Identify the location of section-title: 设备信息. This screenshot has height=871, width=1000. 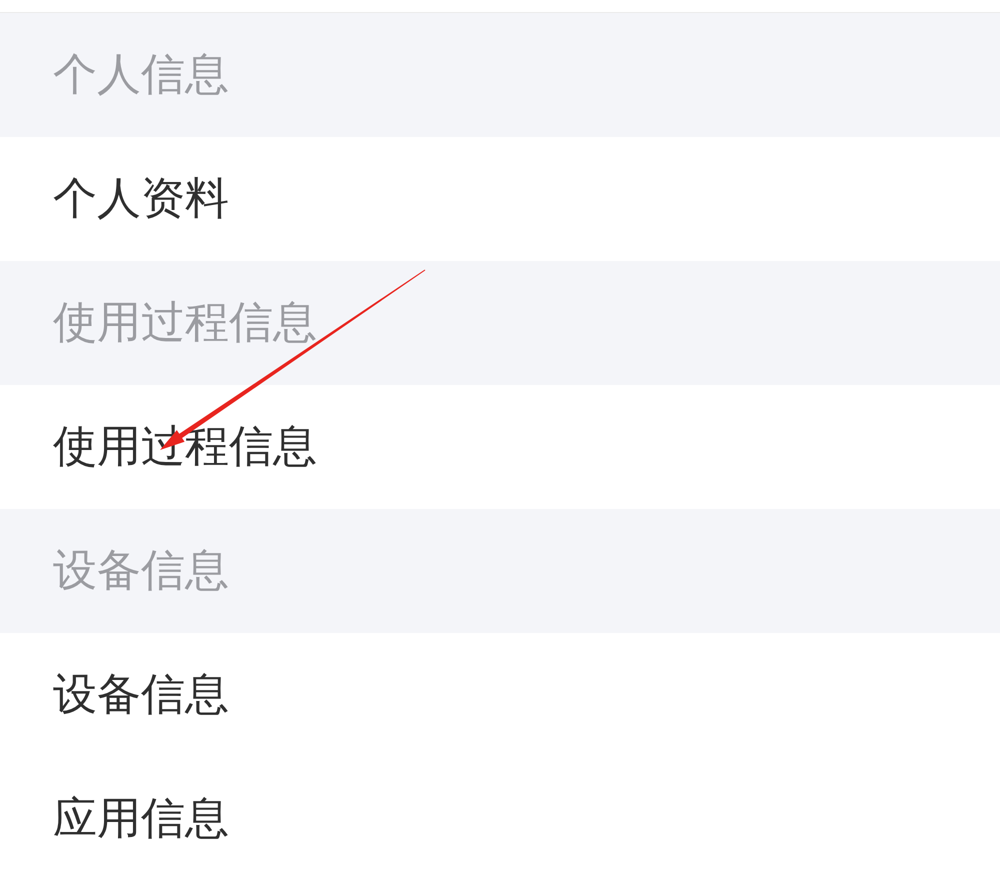
(141, 571).